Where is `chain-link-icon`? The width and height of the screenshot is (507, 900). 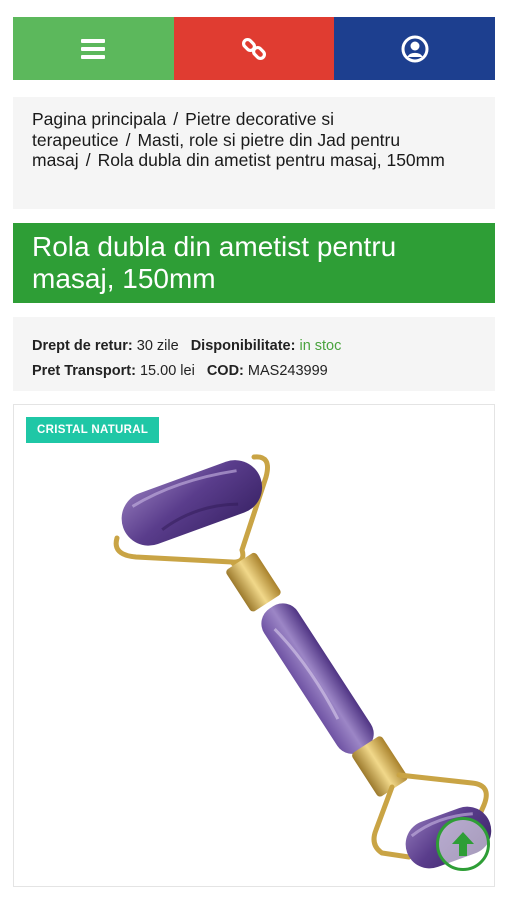 chain-link-icon is located at coordinates (254, 48).